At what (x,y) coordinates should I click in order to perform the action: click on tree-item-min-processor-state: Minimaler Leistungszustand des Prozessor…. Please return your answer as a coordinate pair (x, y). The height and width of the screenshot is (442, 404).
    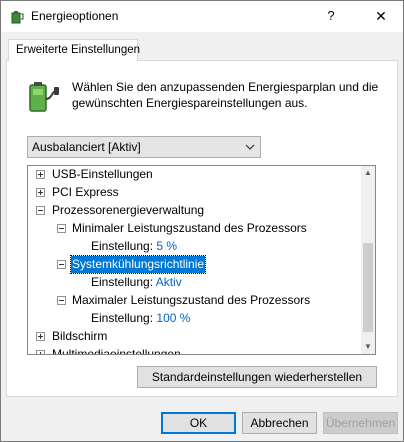
    Looking at the image, I should click on (194, 229).